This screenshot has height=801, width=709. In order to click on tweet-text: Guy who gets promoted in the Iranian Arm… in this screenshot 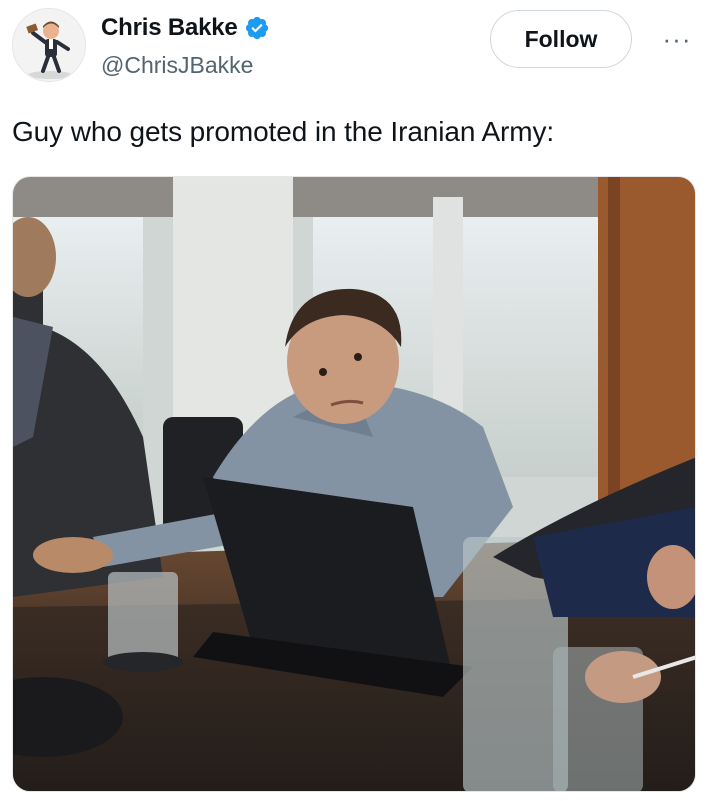, I will do `click(283, 131)`.